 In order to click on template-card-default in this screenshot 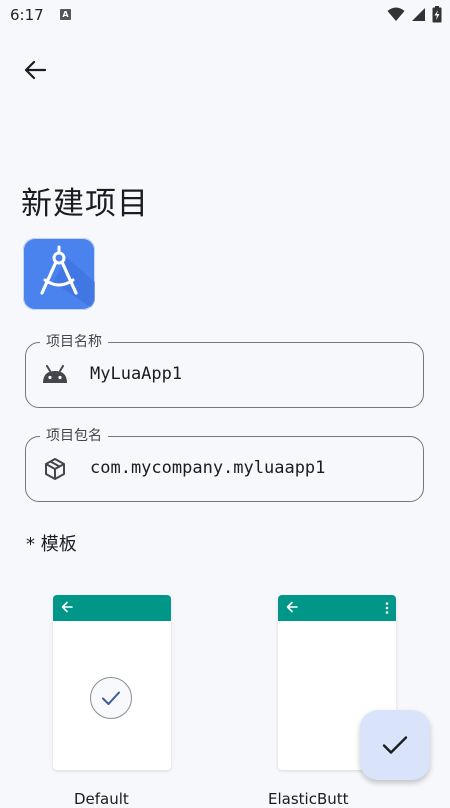, I will do `click(112, 682)`.